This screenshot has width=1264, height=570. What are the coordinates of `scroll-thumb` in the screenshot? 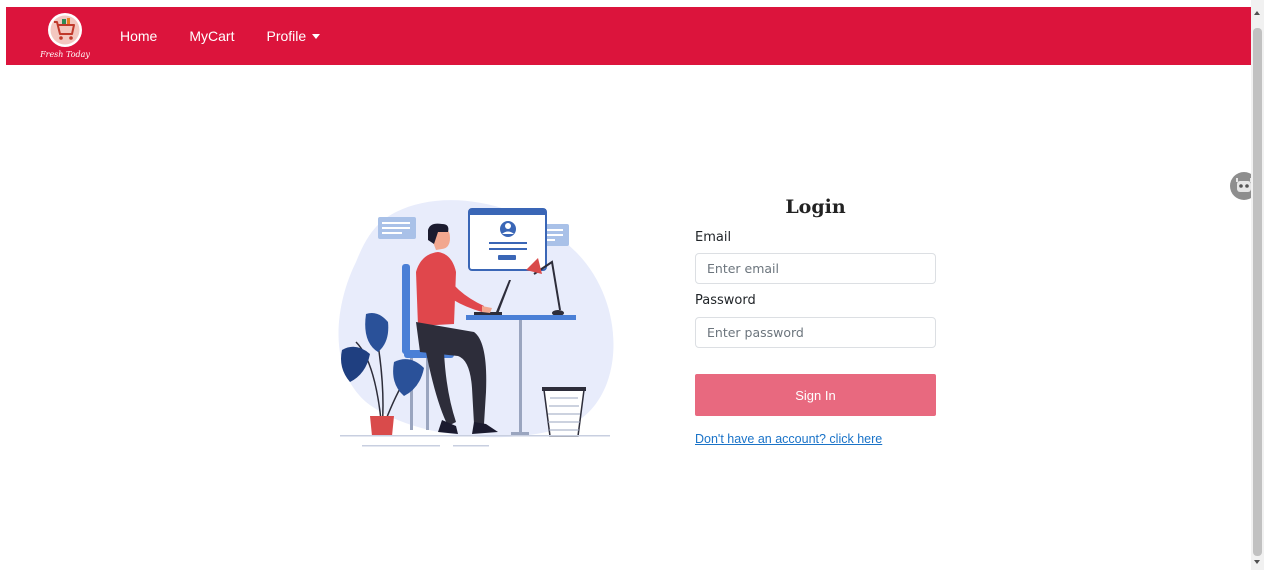 It's located at (1257, 292).